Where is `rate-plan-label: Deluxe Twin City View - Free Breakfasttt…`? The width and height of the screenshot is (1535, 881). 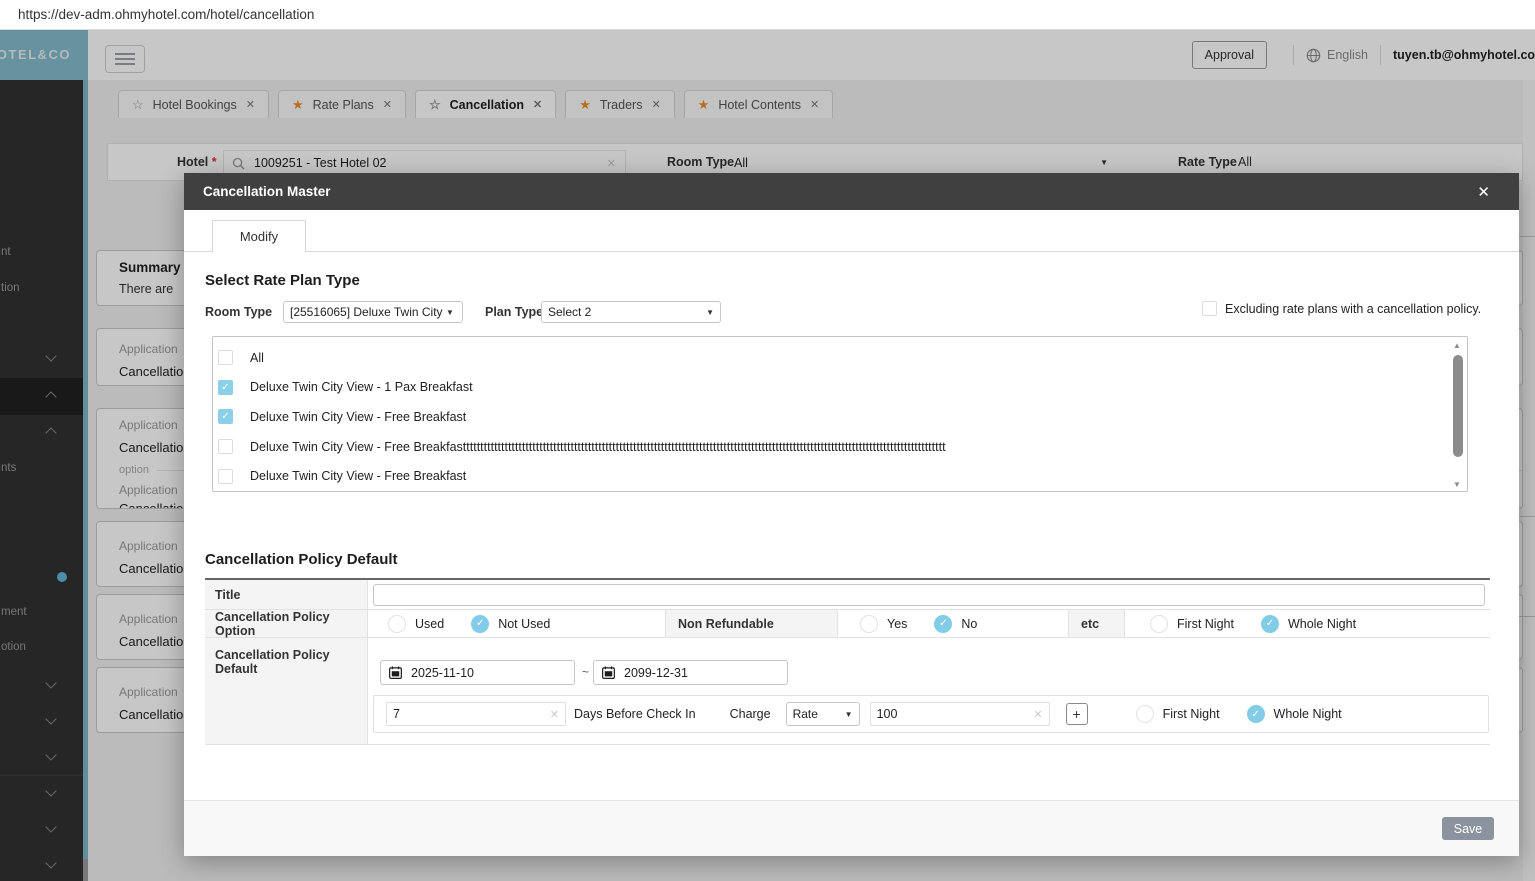
rate-plan-label: Deluxe Twin City View - Free Breakfasttt… is located at coordinates (598, 446).